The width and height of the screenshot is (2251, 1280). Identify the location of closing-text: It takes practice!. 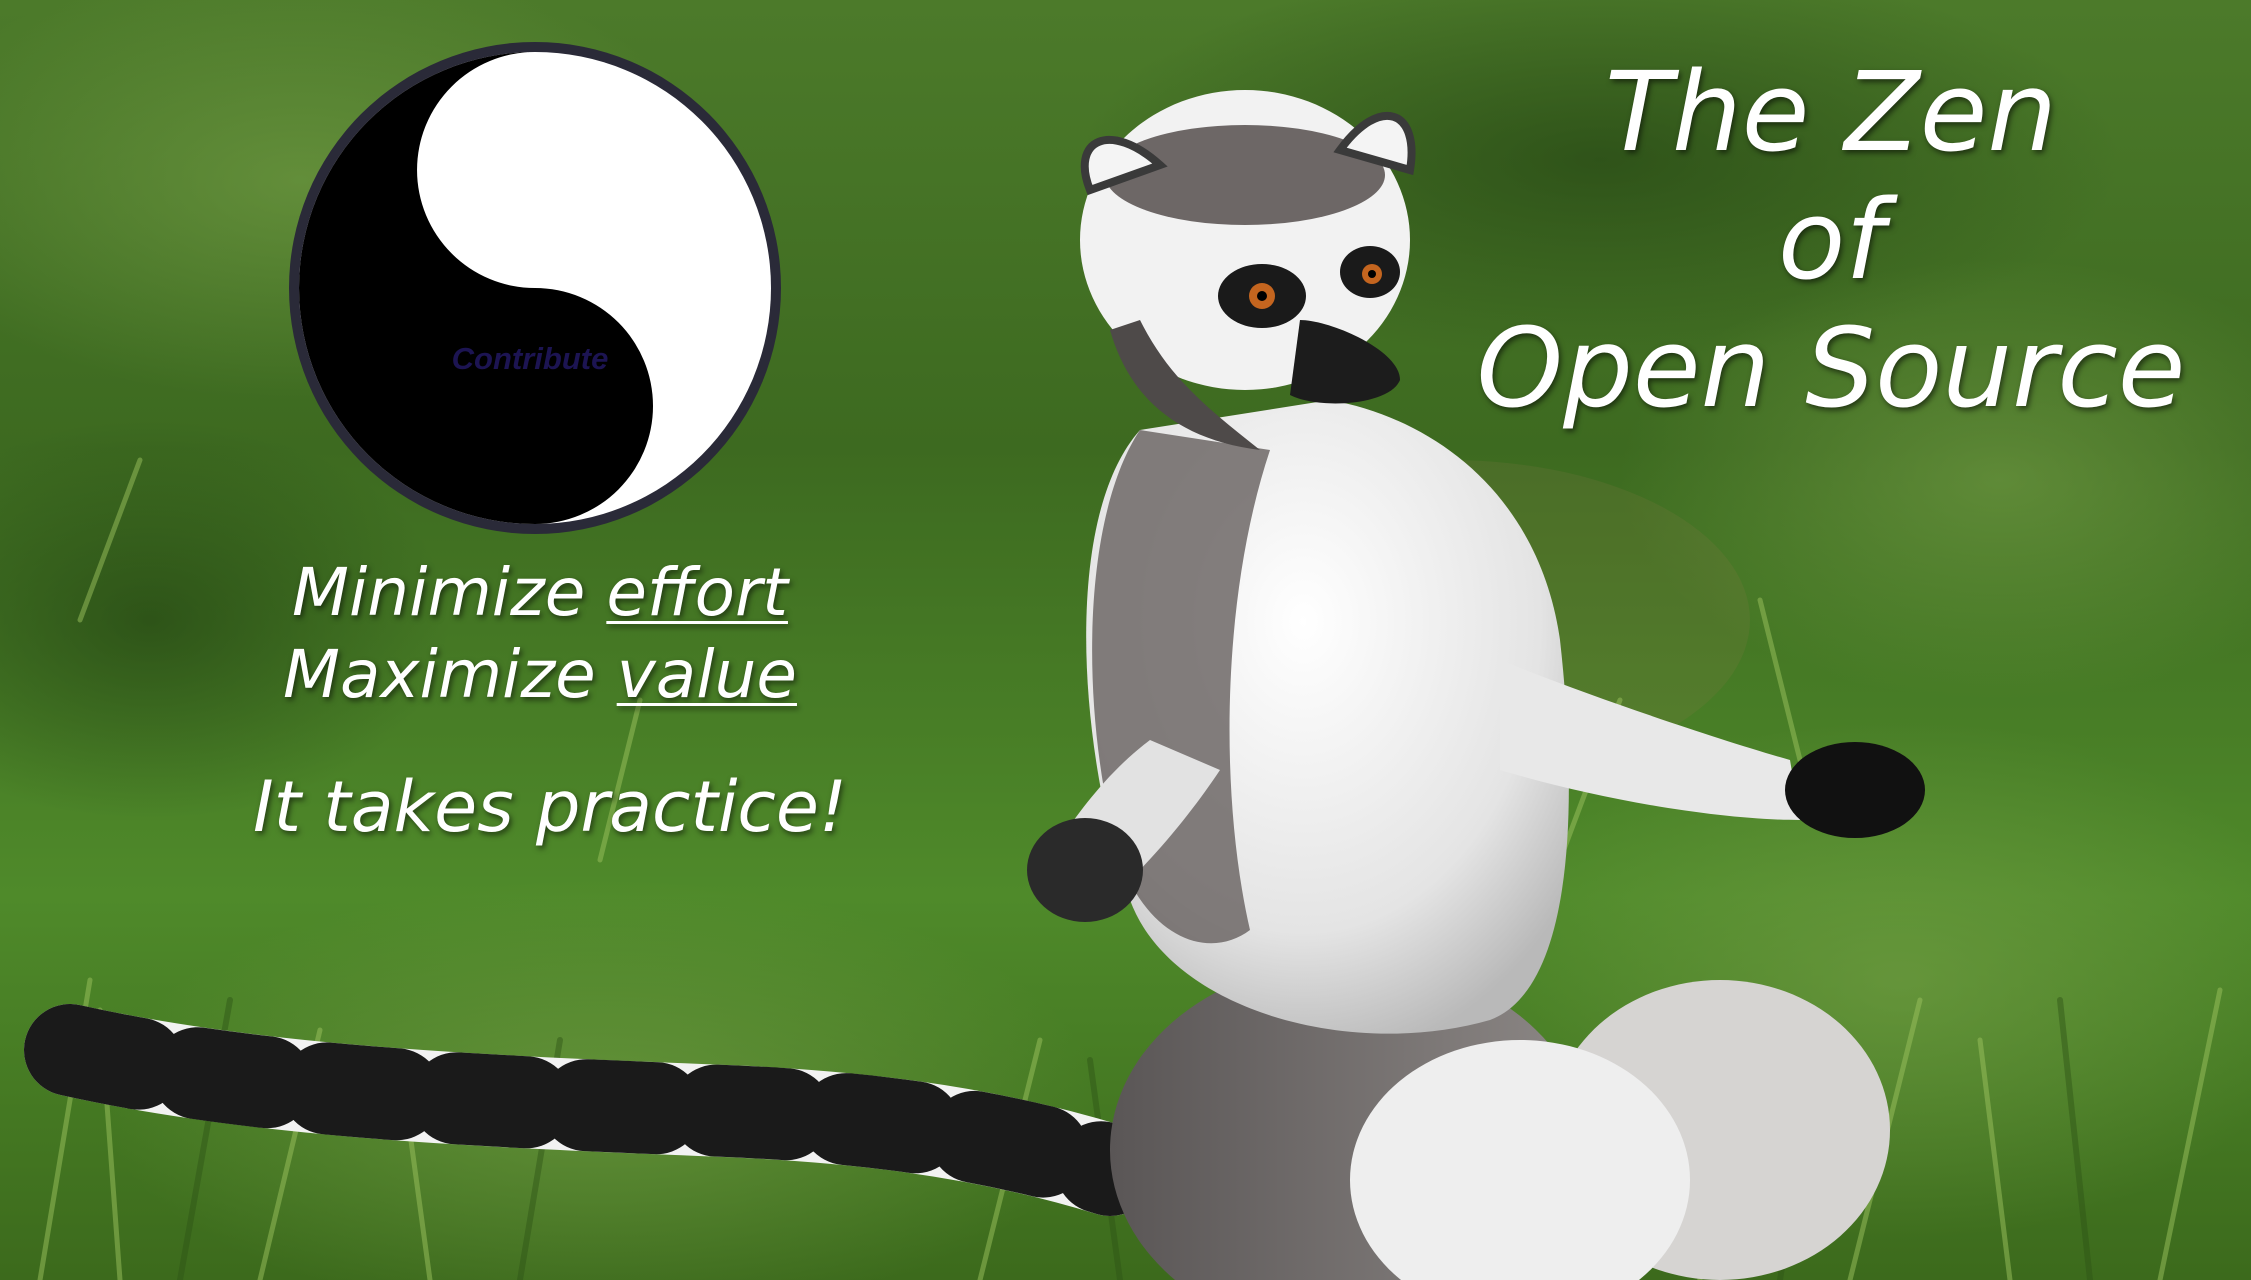
(550, 807).